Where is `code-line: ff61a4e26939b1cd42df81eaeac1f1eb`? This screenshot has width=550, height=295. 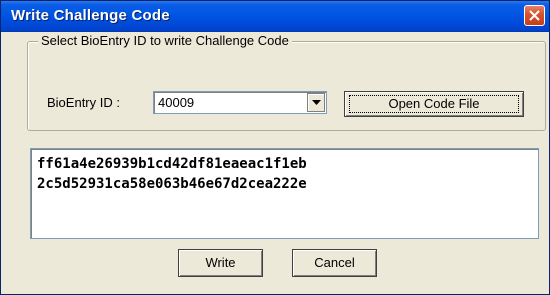 code-line: ff61a4e26939b1cd42df81eaeac1f1eb is located at coordinates (172, 164).